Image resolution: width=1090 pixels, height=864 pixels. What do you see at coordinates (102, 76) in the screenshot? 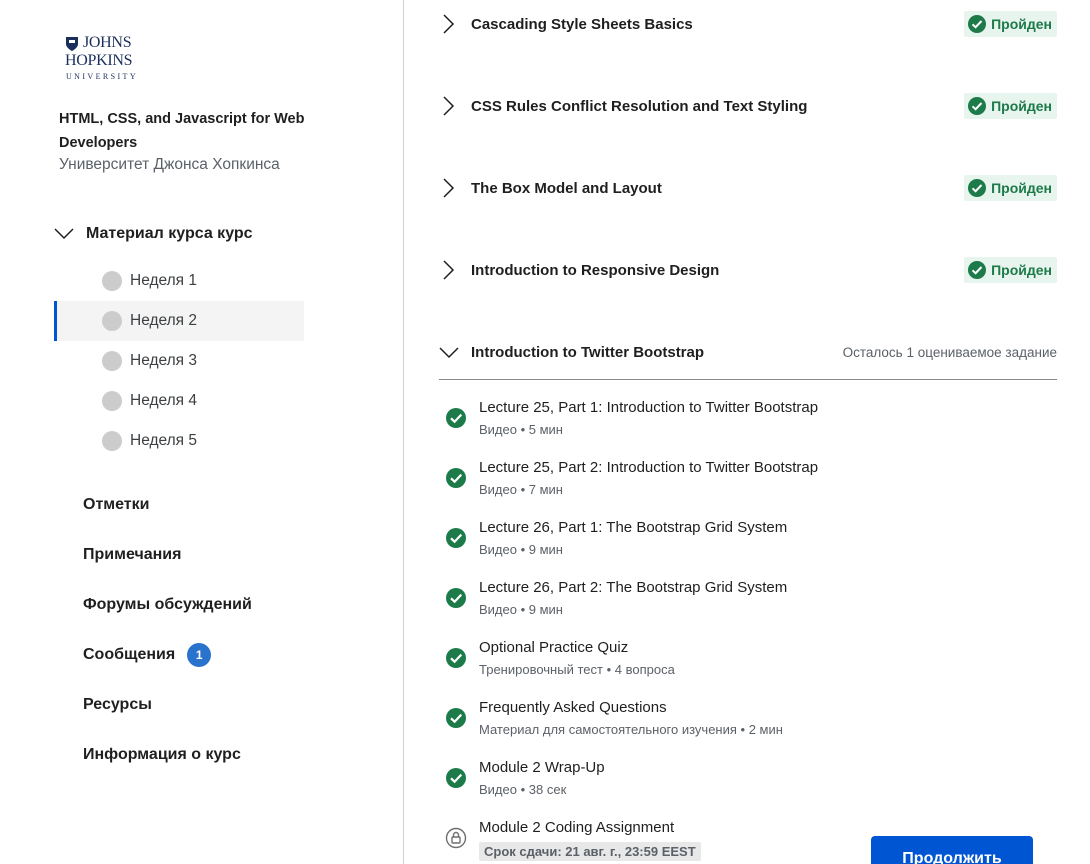
I see `logo-line-3: UNIVERSITY` at bounding box center [102, 76].